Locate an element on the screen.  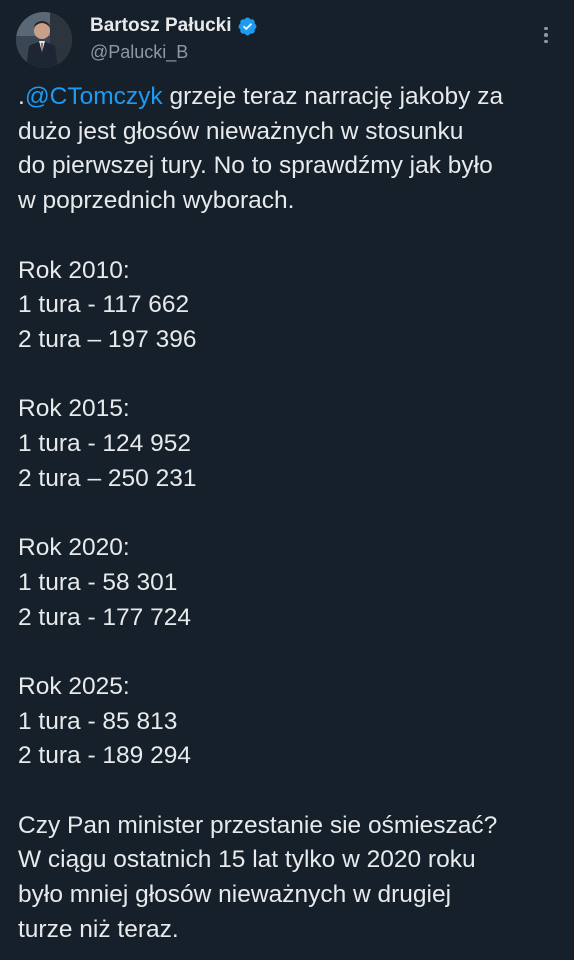
year-heading: Rok 2025: is located at coordinates (74, 686).